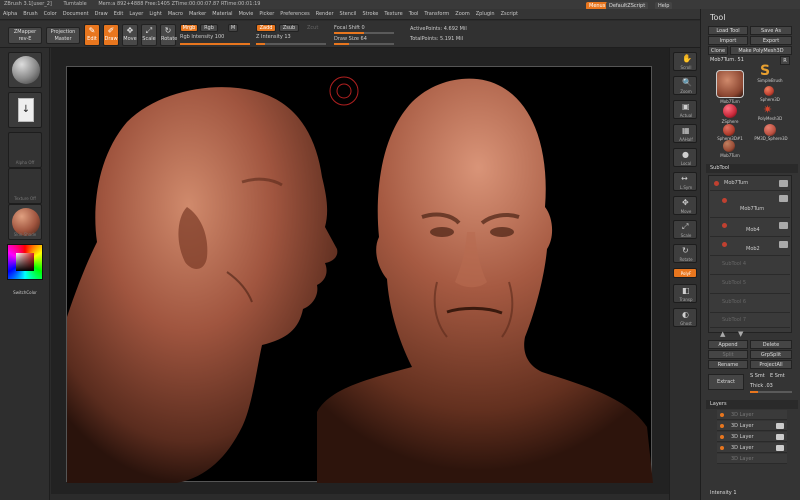 The image size is (800, 500). I want to click on zmapper-button: ZMapper rev-E, so click(25, 35).